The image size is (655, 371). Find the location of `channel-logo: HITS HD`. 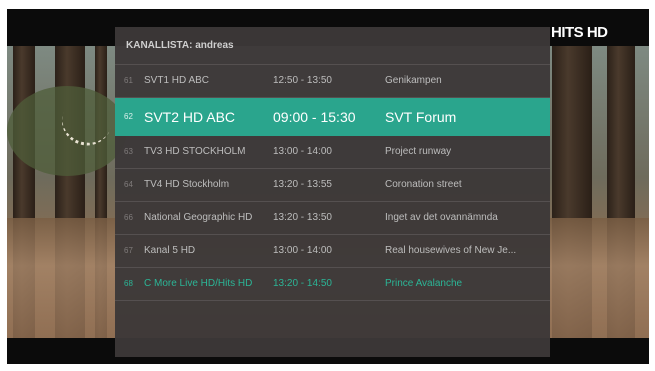

channel-logo: HITS HD is located at coordinates (579, 32).